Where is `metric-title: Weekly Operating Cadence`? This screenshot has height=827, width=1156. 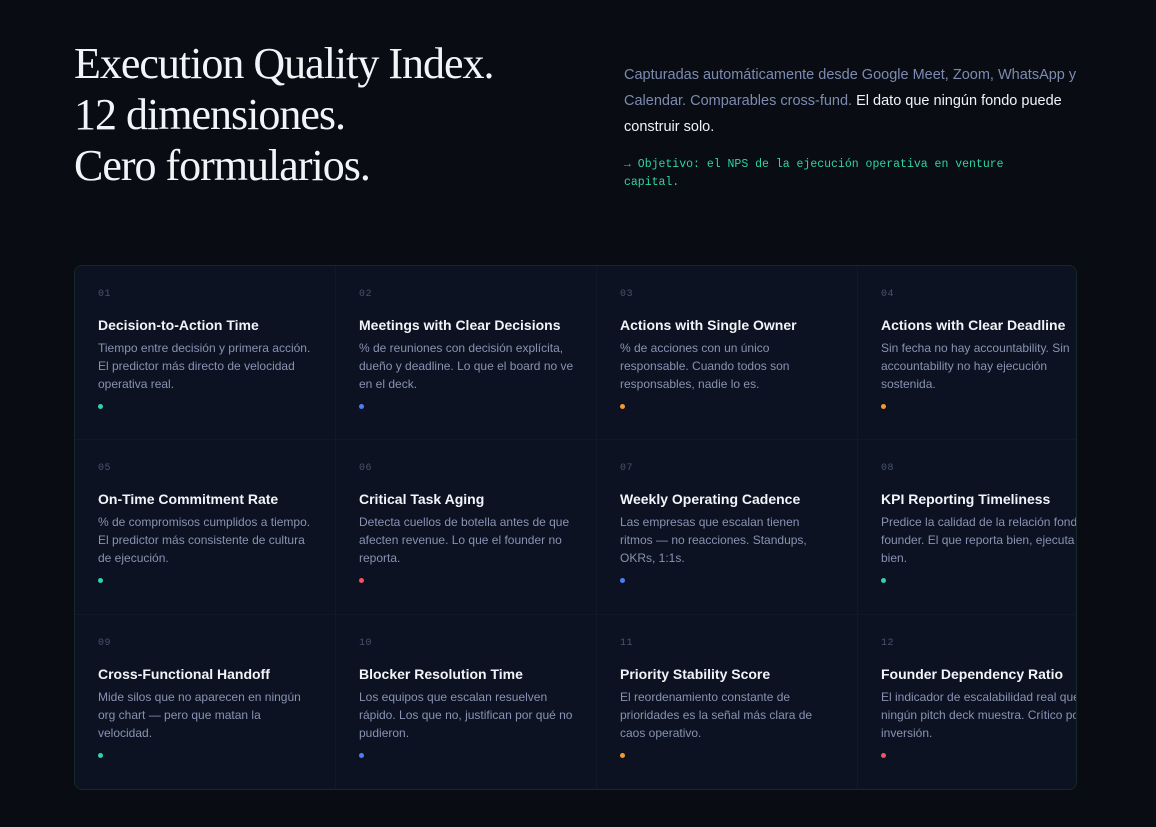 metric-title: Weekly Operating Cadence is located at coordinates (710, 499).